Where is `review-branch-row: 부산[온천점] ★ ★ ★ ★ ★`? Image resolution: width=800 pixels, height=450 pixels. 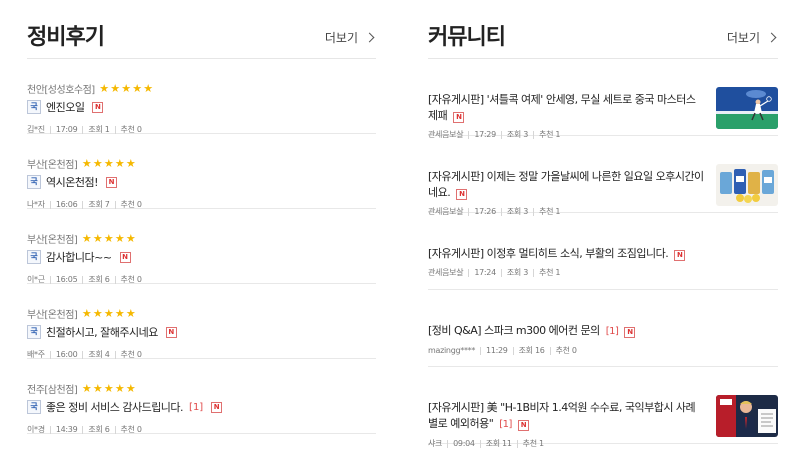
review-branch-row: 부산[온천점] ★ ★ ★ ★ ★ is located at coordinates (81, 163).